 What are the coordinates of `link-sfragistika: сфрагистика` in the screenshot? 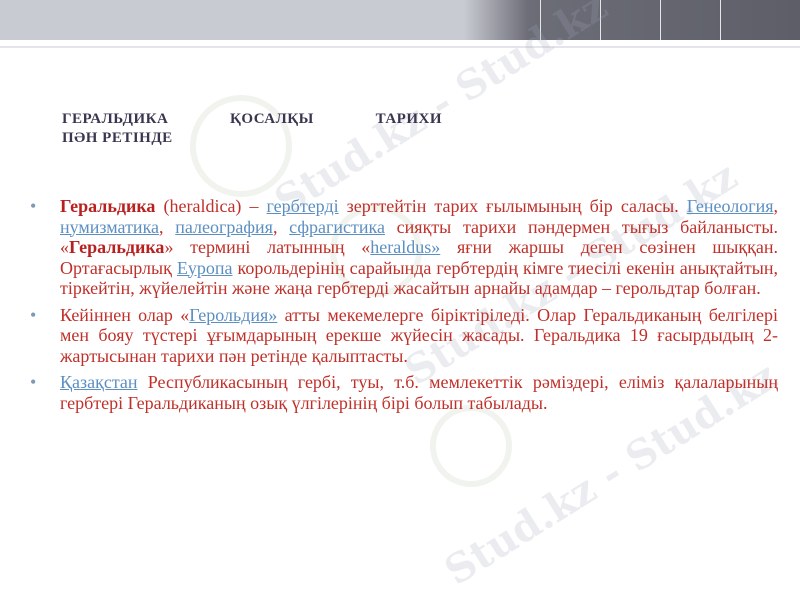 It's located at (337, 227).